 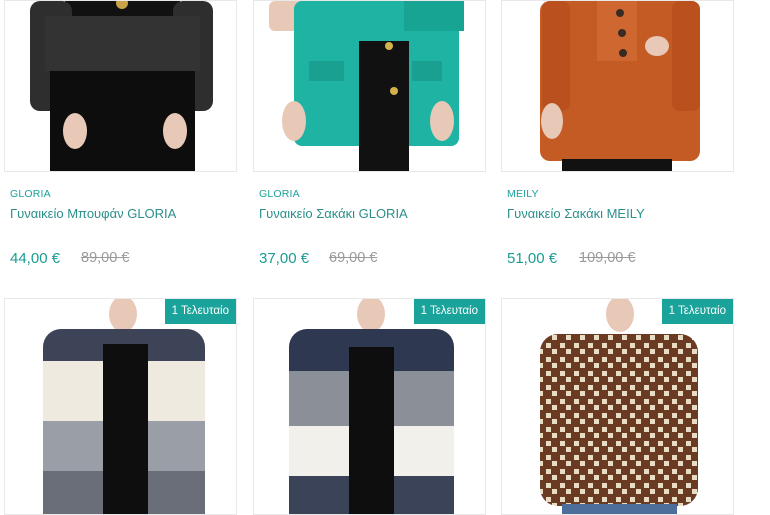 I want to click on striped-cardigan-image, so click(x=120, y=406).